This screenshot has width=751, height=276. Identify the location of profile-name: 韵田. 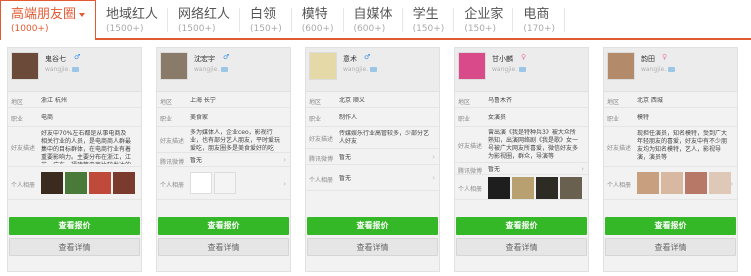
(648, 59).